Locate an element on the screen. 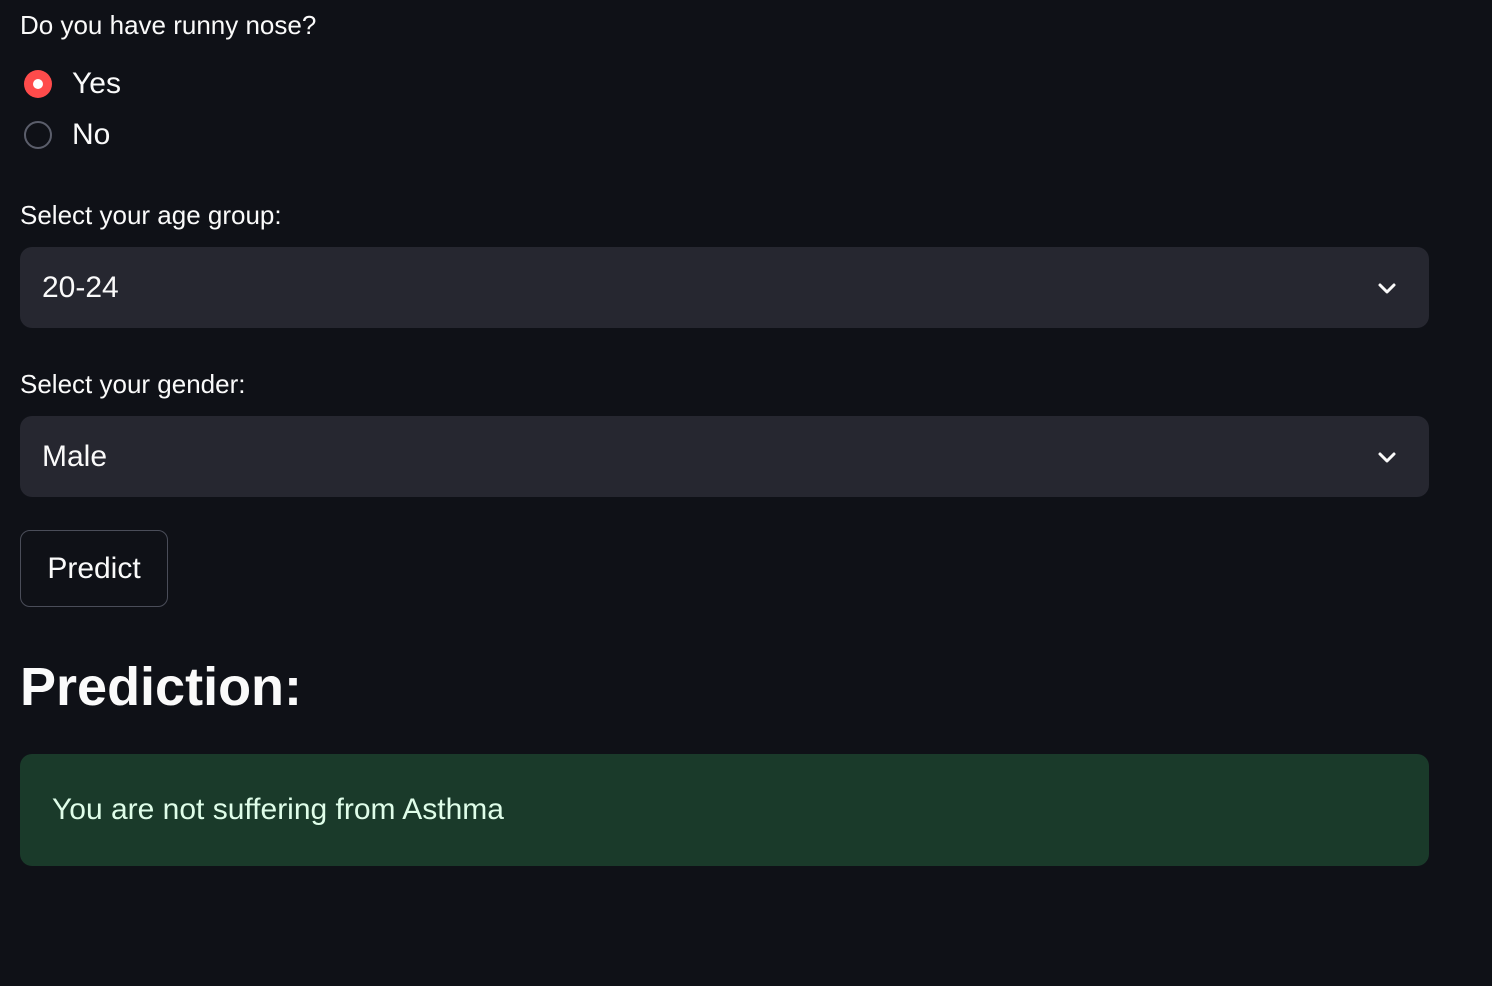  prediction-heading: Prediction: is located at coordinates (161, 687).